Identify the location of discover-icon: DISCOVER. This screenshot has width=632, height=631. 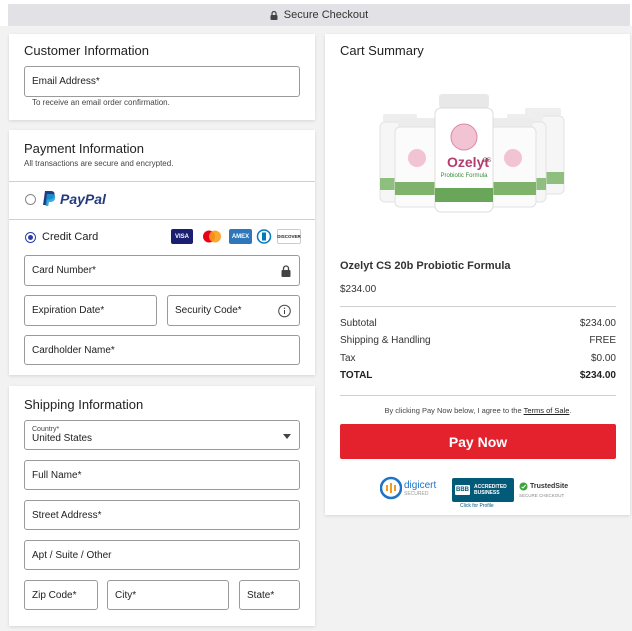
(289, 236).